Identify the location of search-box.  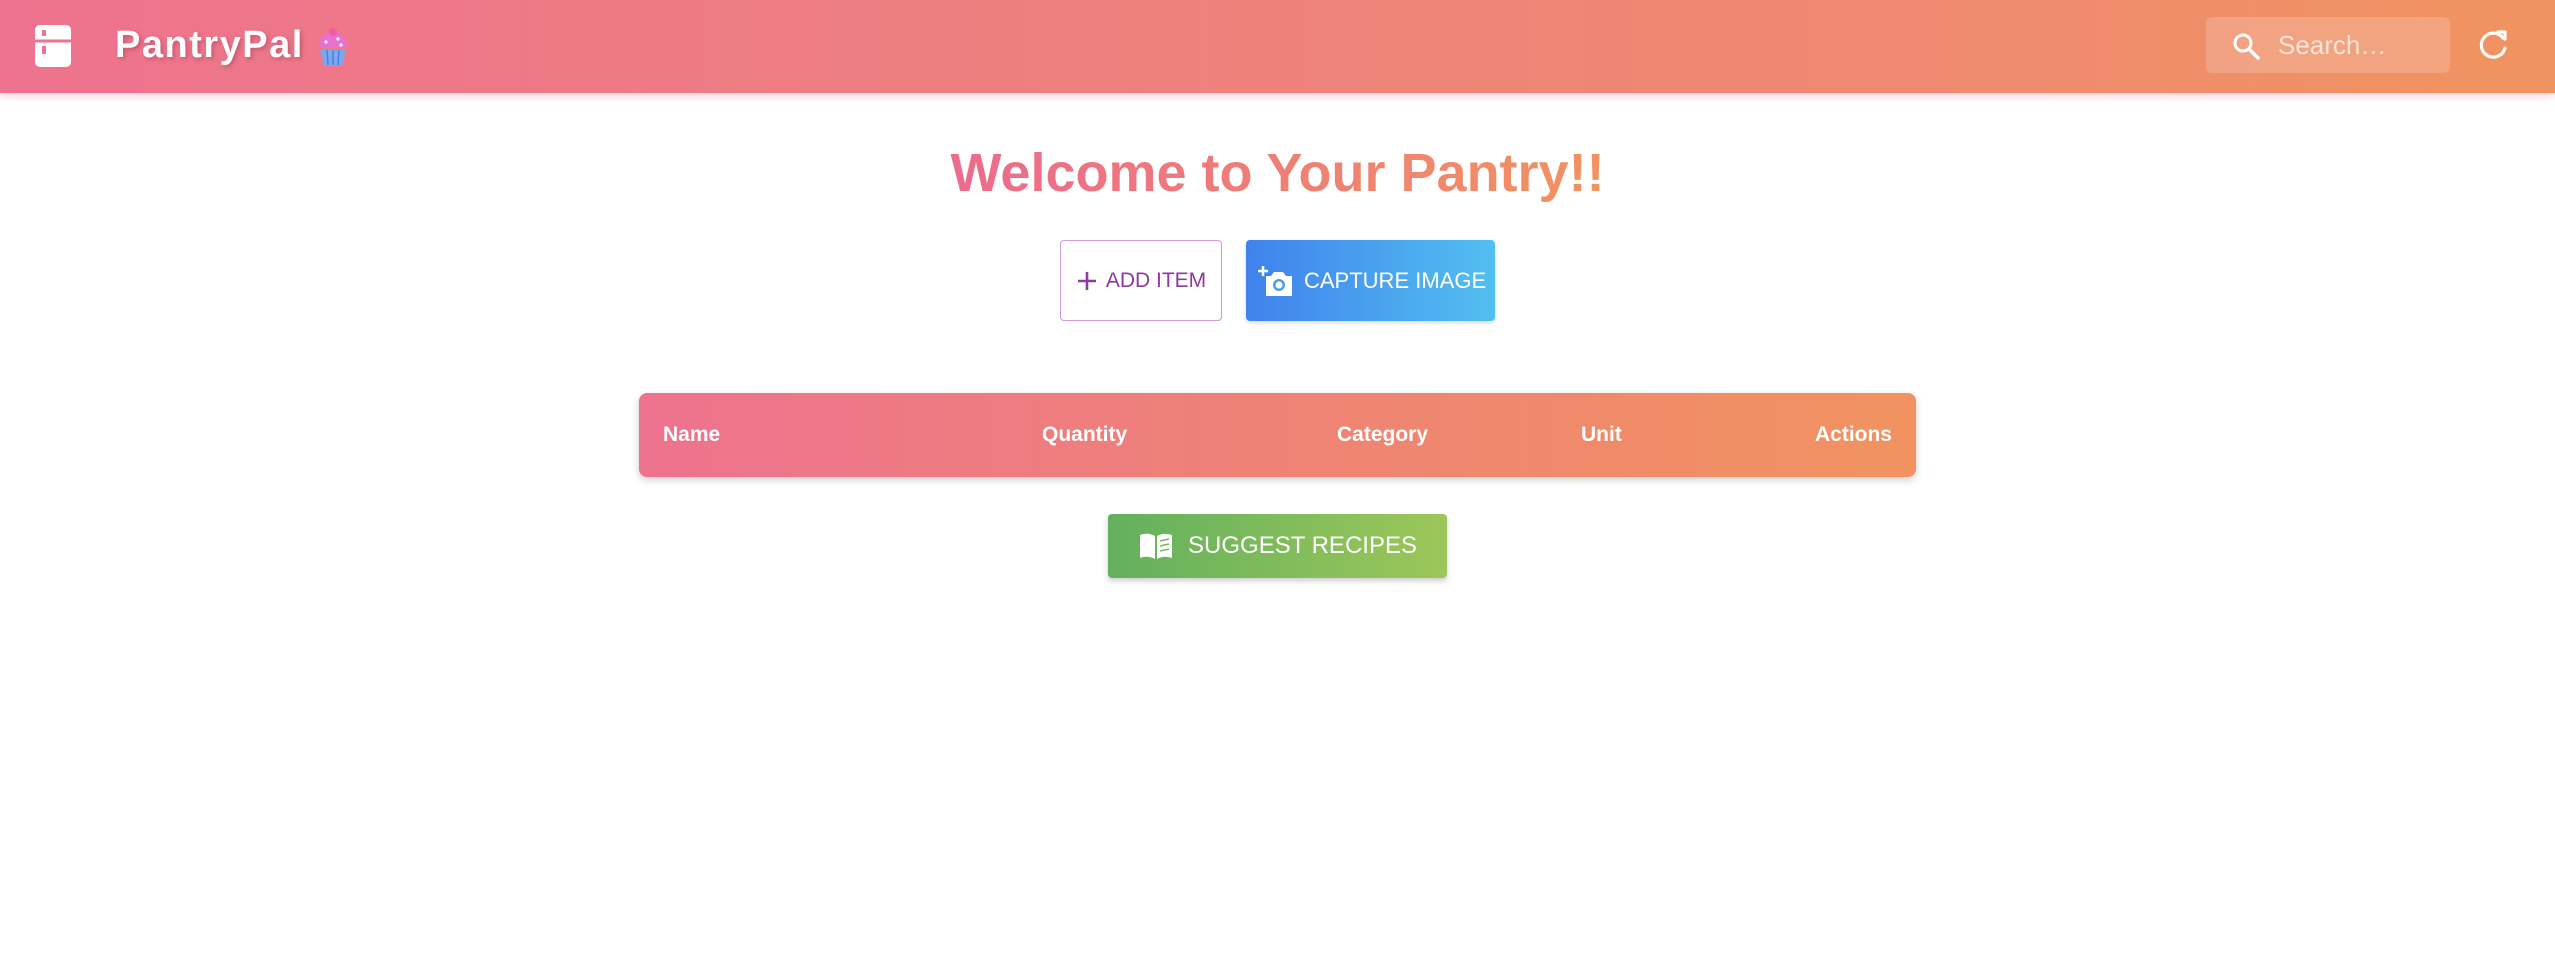
(2328, 45).